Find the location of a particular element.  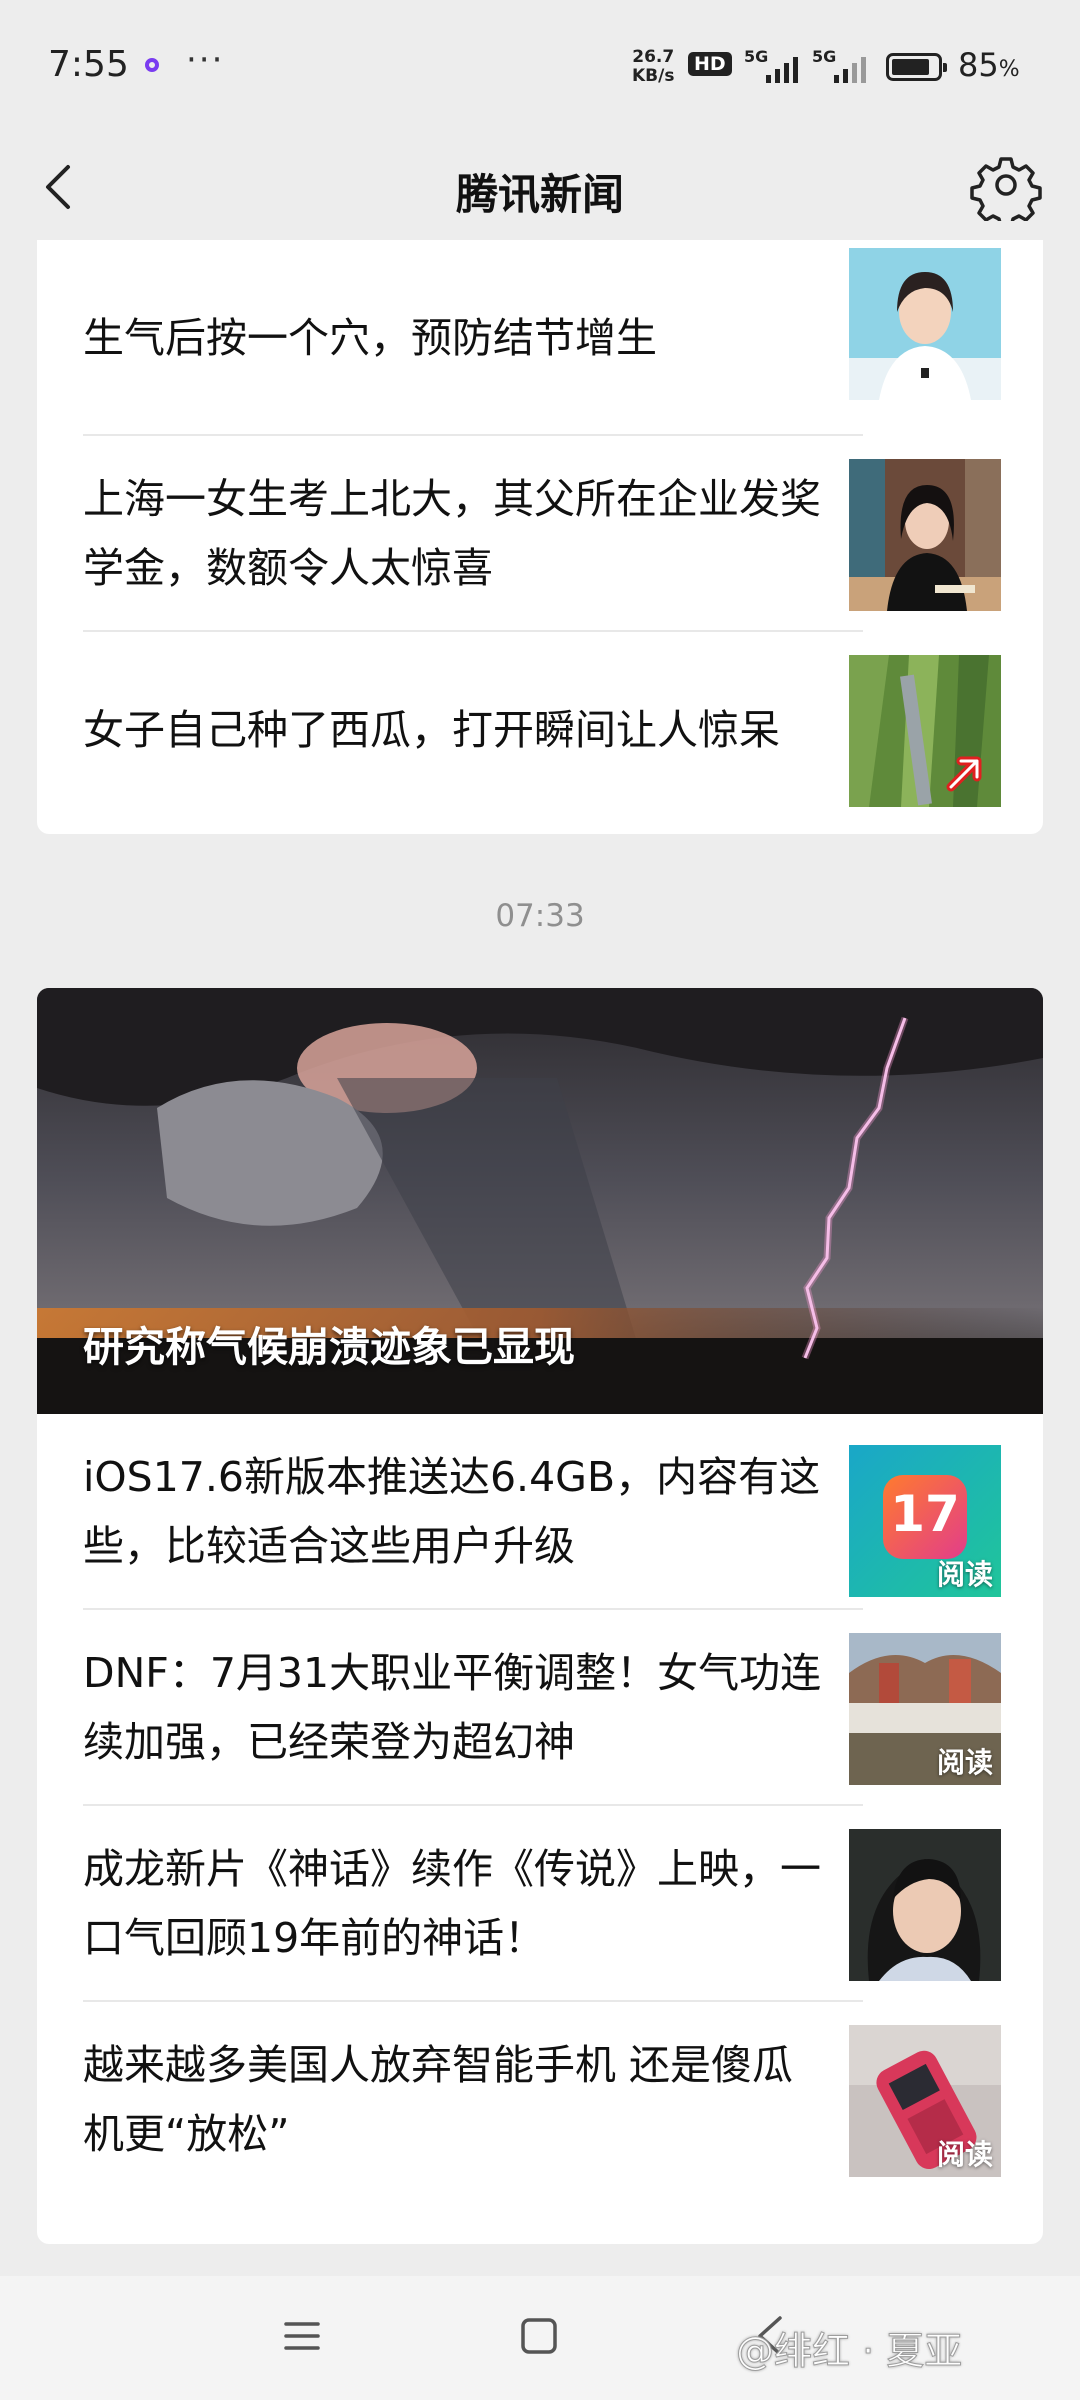

home-button is located at coordinates (539, 2336).